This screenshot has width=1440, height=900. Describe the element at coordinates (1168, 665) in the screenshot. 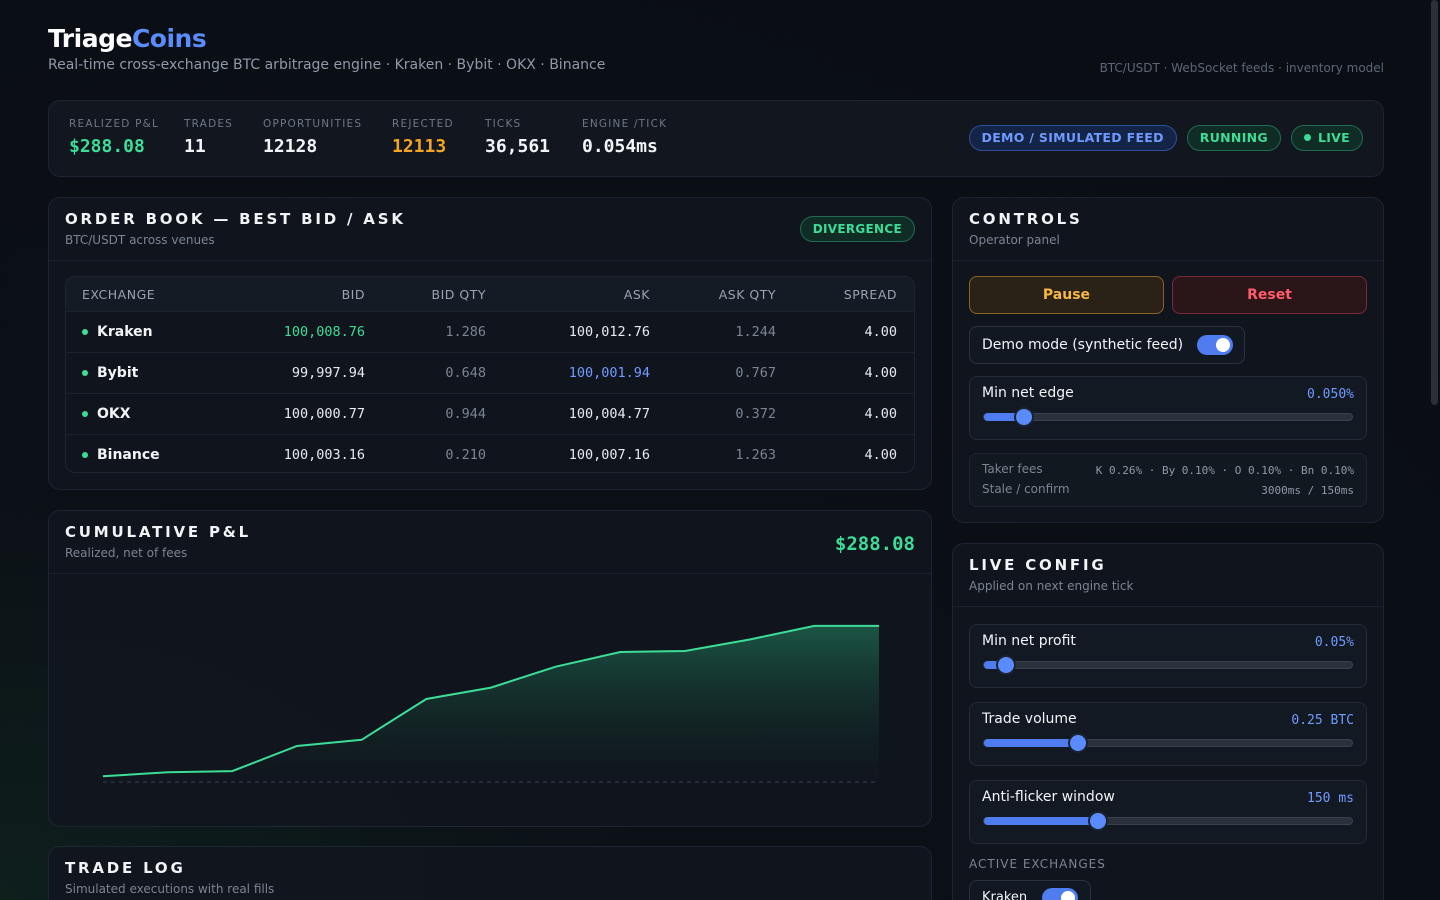

I see `min-net-profit-slider` at that location.